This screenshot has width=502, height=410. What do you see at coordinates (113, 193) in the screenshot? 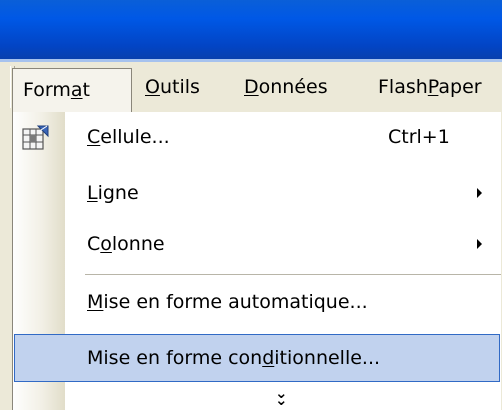
I see `menu-item-ligne-label: Ligne` at bounding box center [113, 193].